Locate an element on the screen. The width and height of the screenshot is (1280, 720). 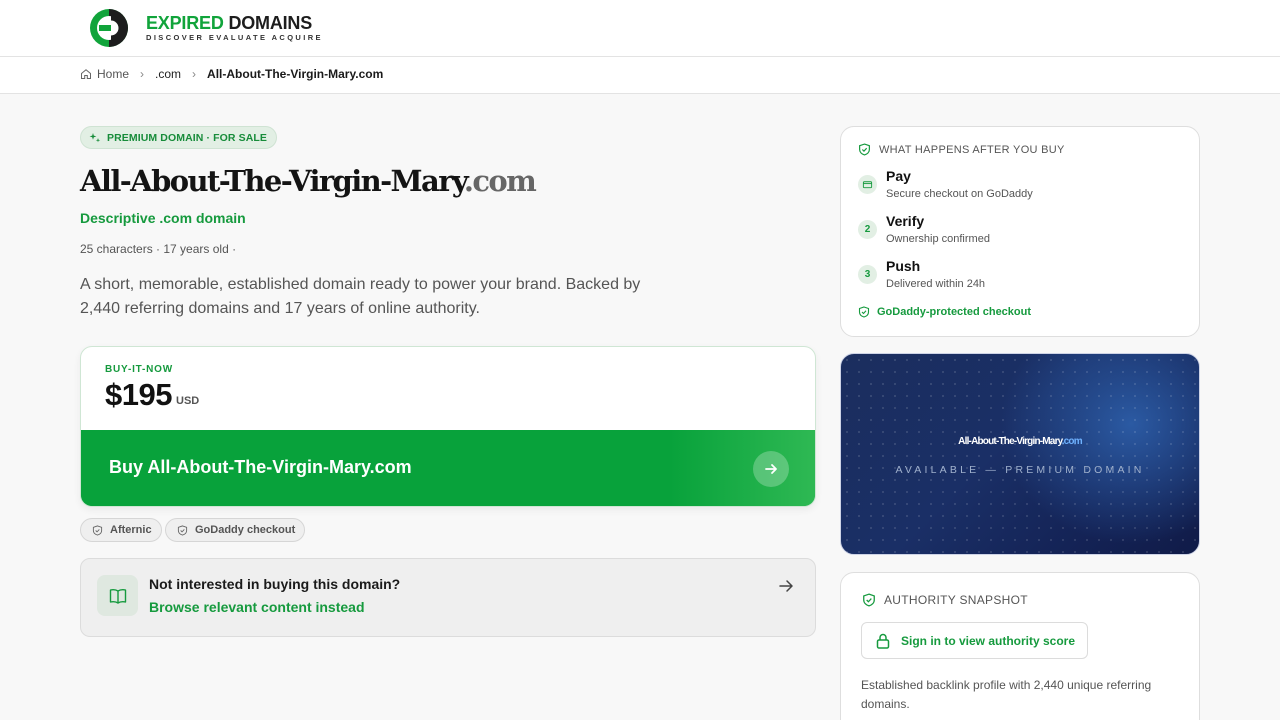
domain-meta: 25 characters · 17 years old · is located at coordinates (158, 249).